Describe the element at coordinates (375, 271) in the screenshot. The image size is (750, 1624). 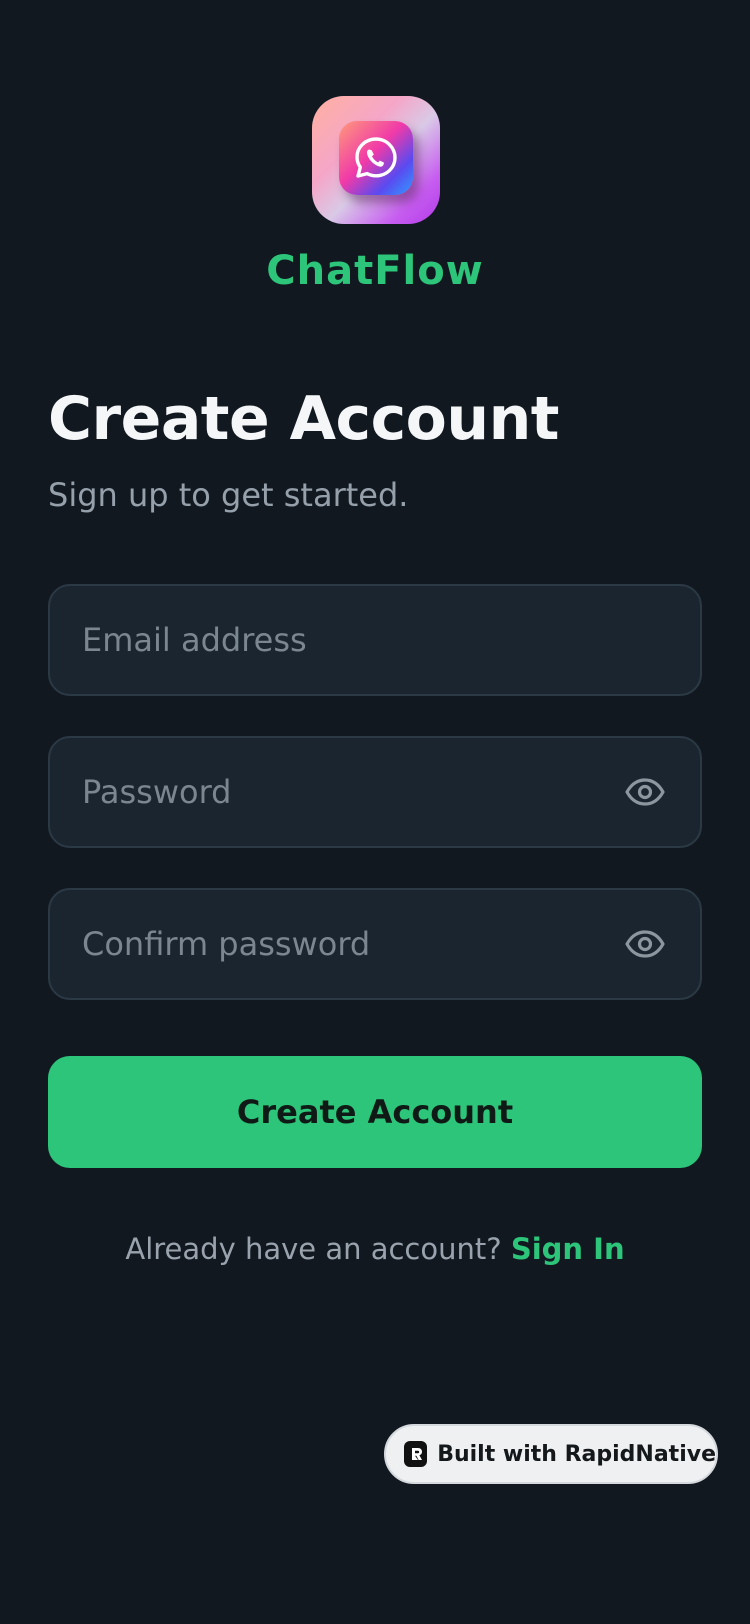
I see `app-name: ChatFlow` at that location.